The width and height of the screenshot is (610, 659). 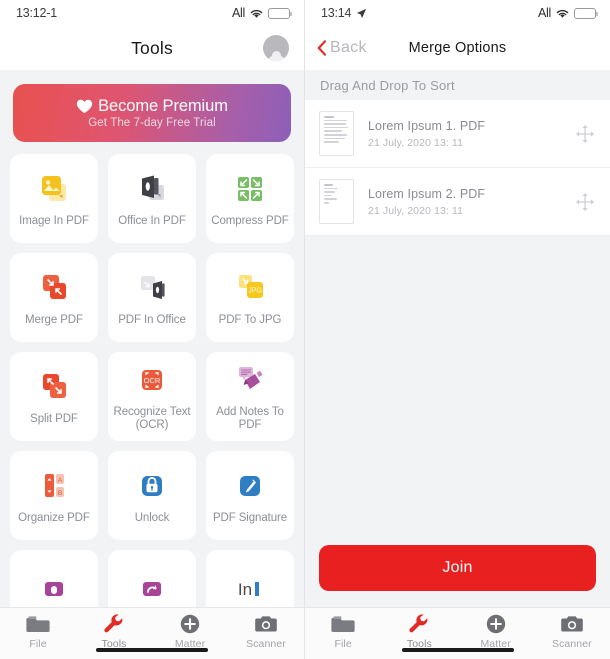 What do you see at coordinates (152, 13) in the screenshot?
I see `status-bar-left: 13:12-1 All` at bounding box center [152, 13].